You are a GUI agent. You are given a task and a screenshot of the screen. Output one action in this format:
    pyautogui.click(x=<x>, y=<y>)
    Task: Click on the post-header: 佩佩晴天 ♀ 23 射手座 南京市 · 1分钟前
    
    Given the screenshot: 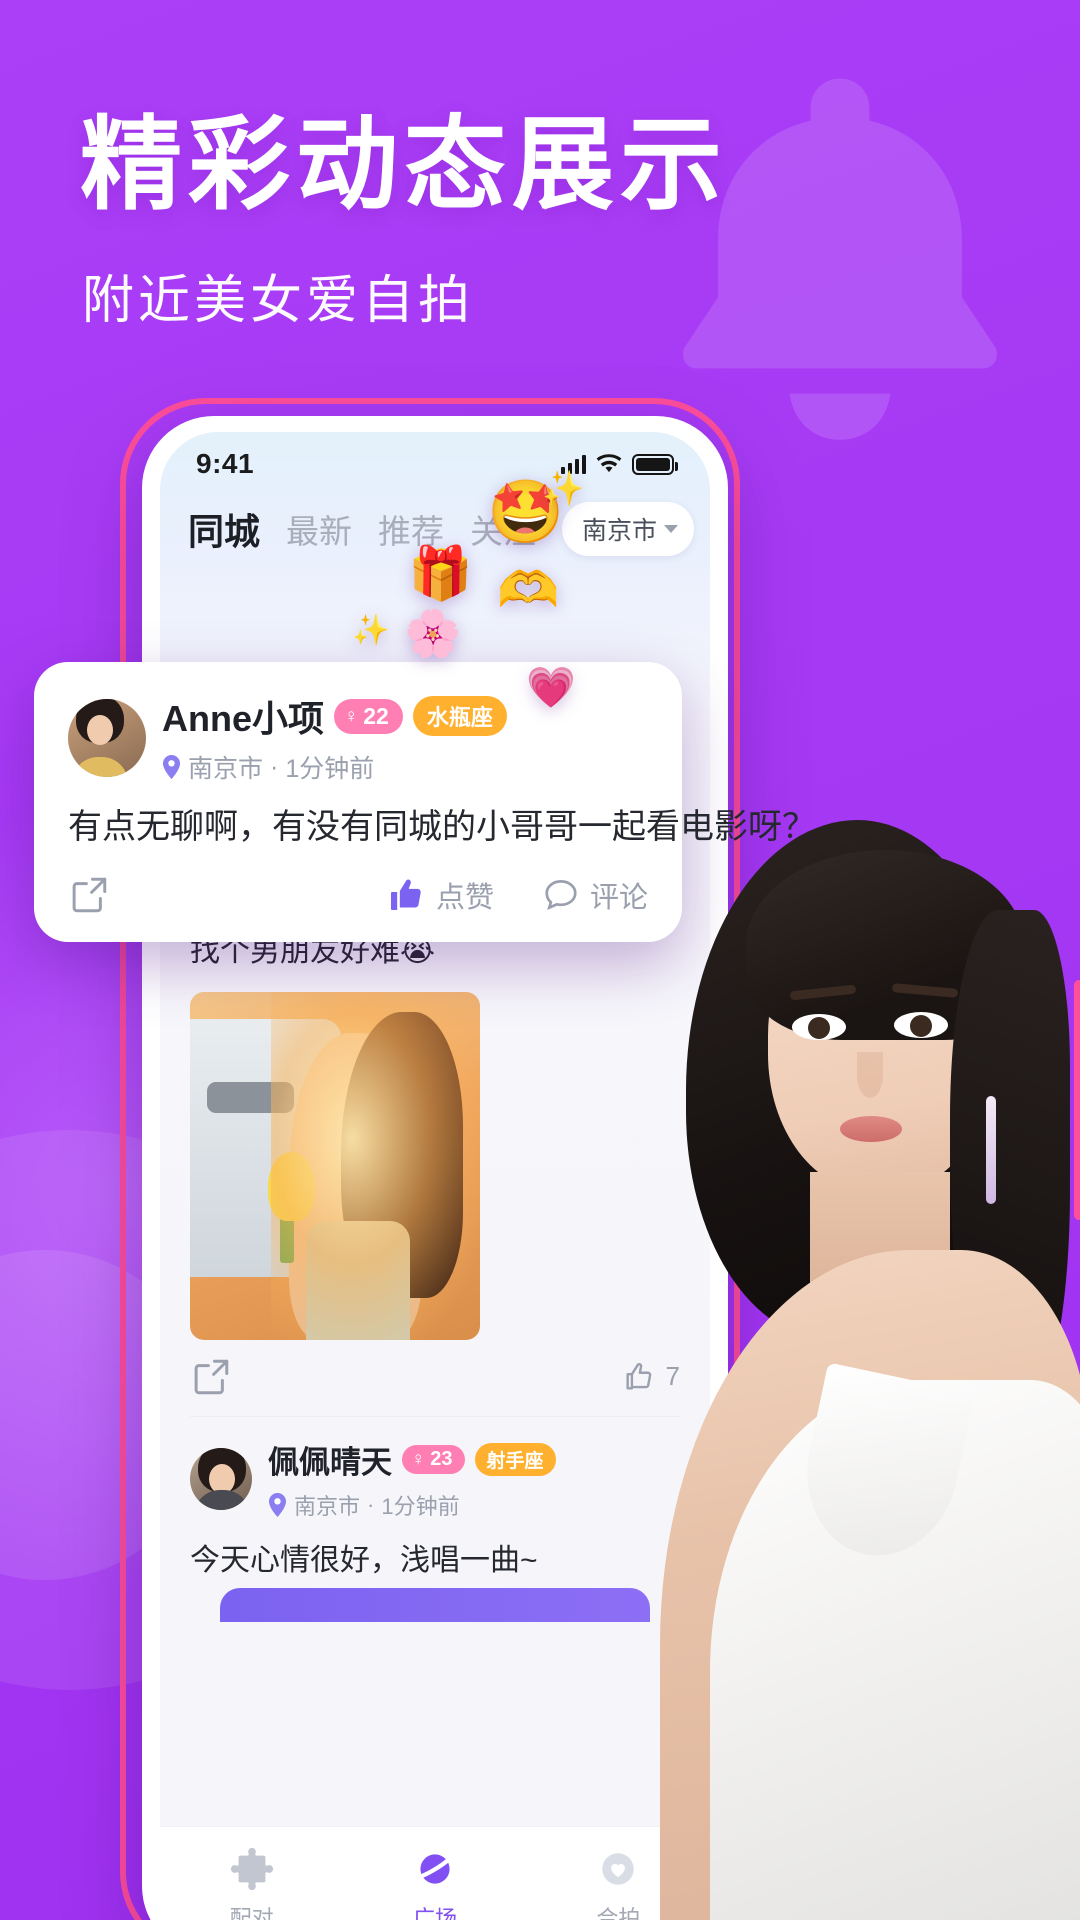 What is the action you would take?
    pyautogui.click(x=435, y=1479)
    